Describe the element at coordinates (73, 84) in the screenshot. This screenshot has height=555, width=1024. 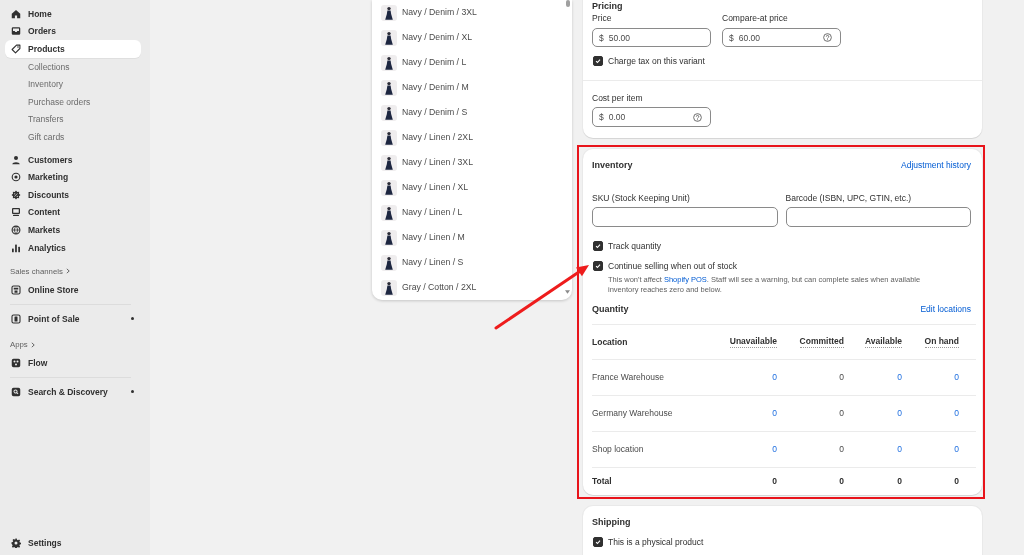
I see `nav-subitem: Inventory` at that location.